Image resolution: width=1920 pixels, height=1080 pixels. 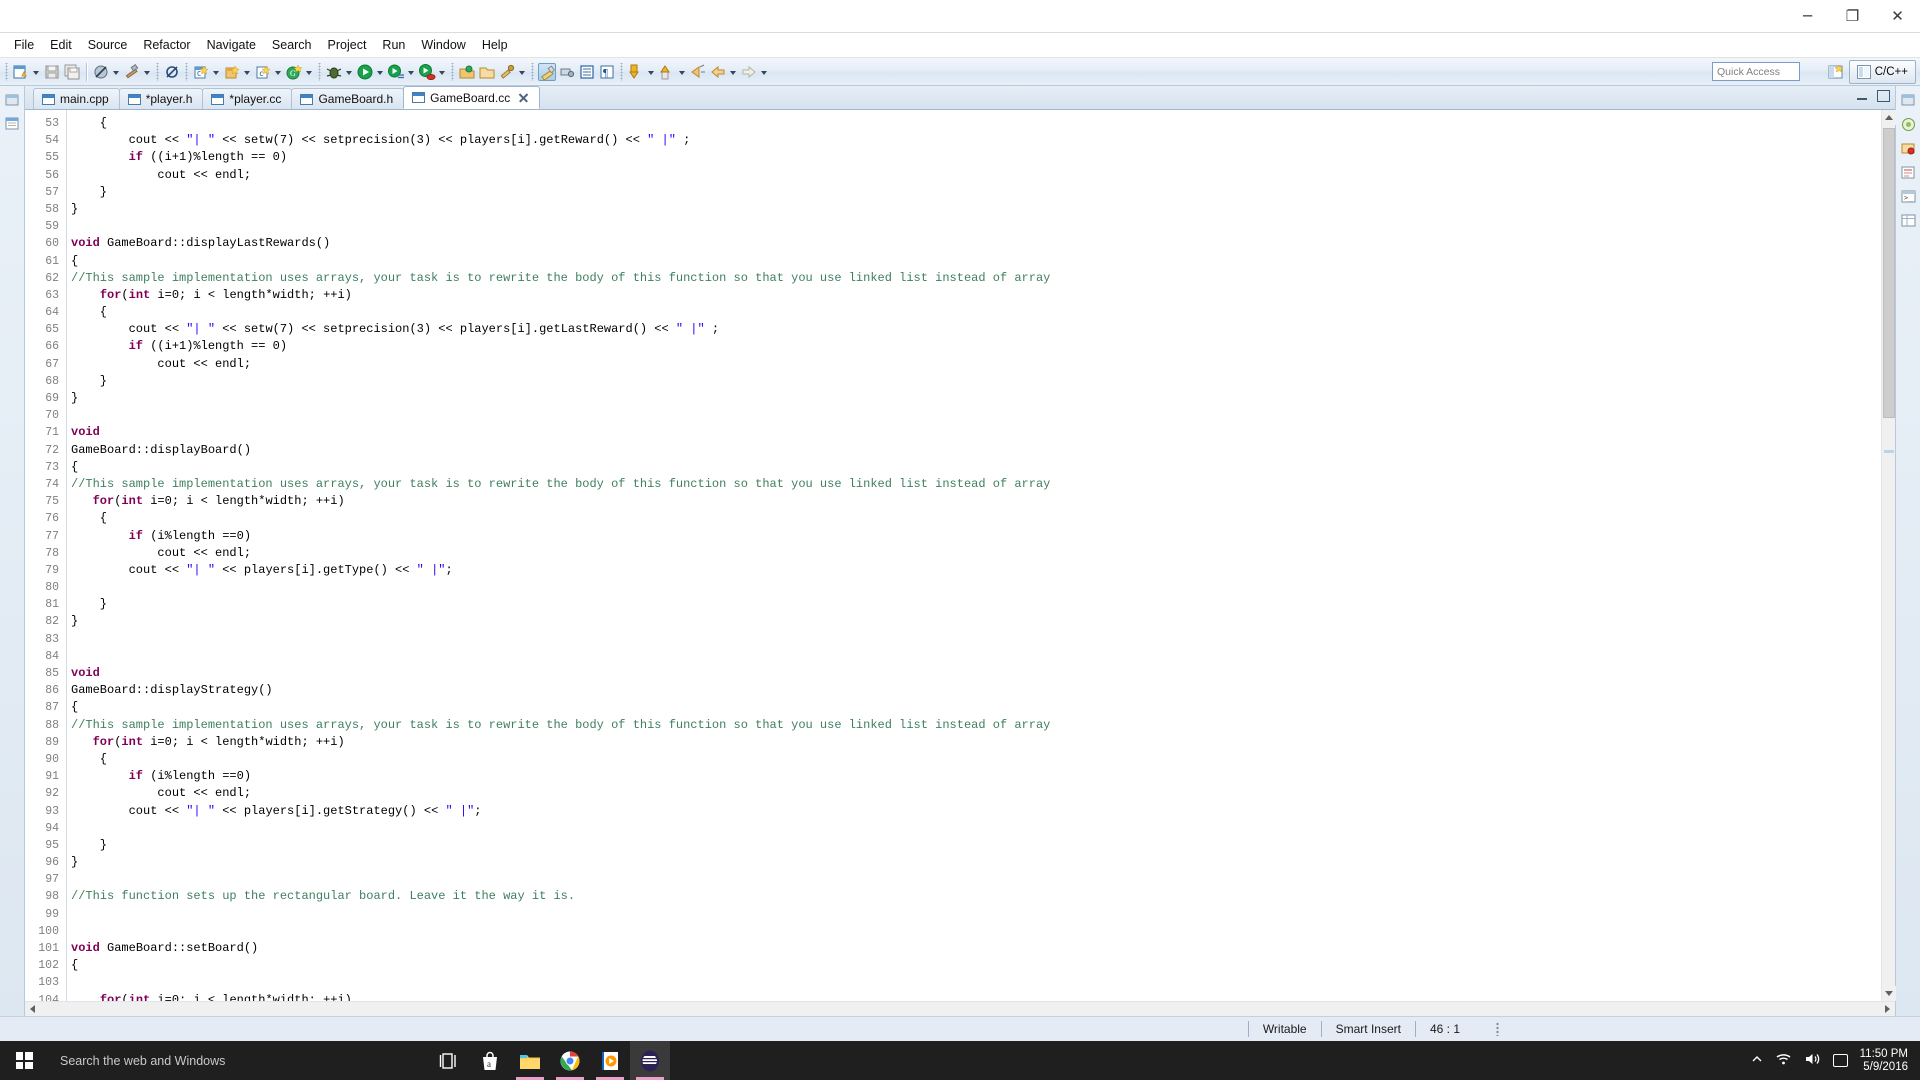 What do you see at coordinates (1836, 72) in the screenshot?
I see `open-perspective-icon` at bounding box center [1836, 72].